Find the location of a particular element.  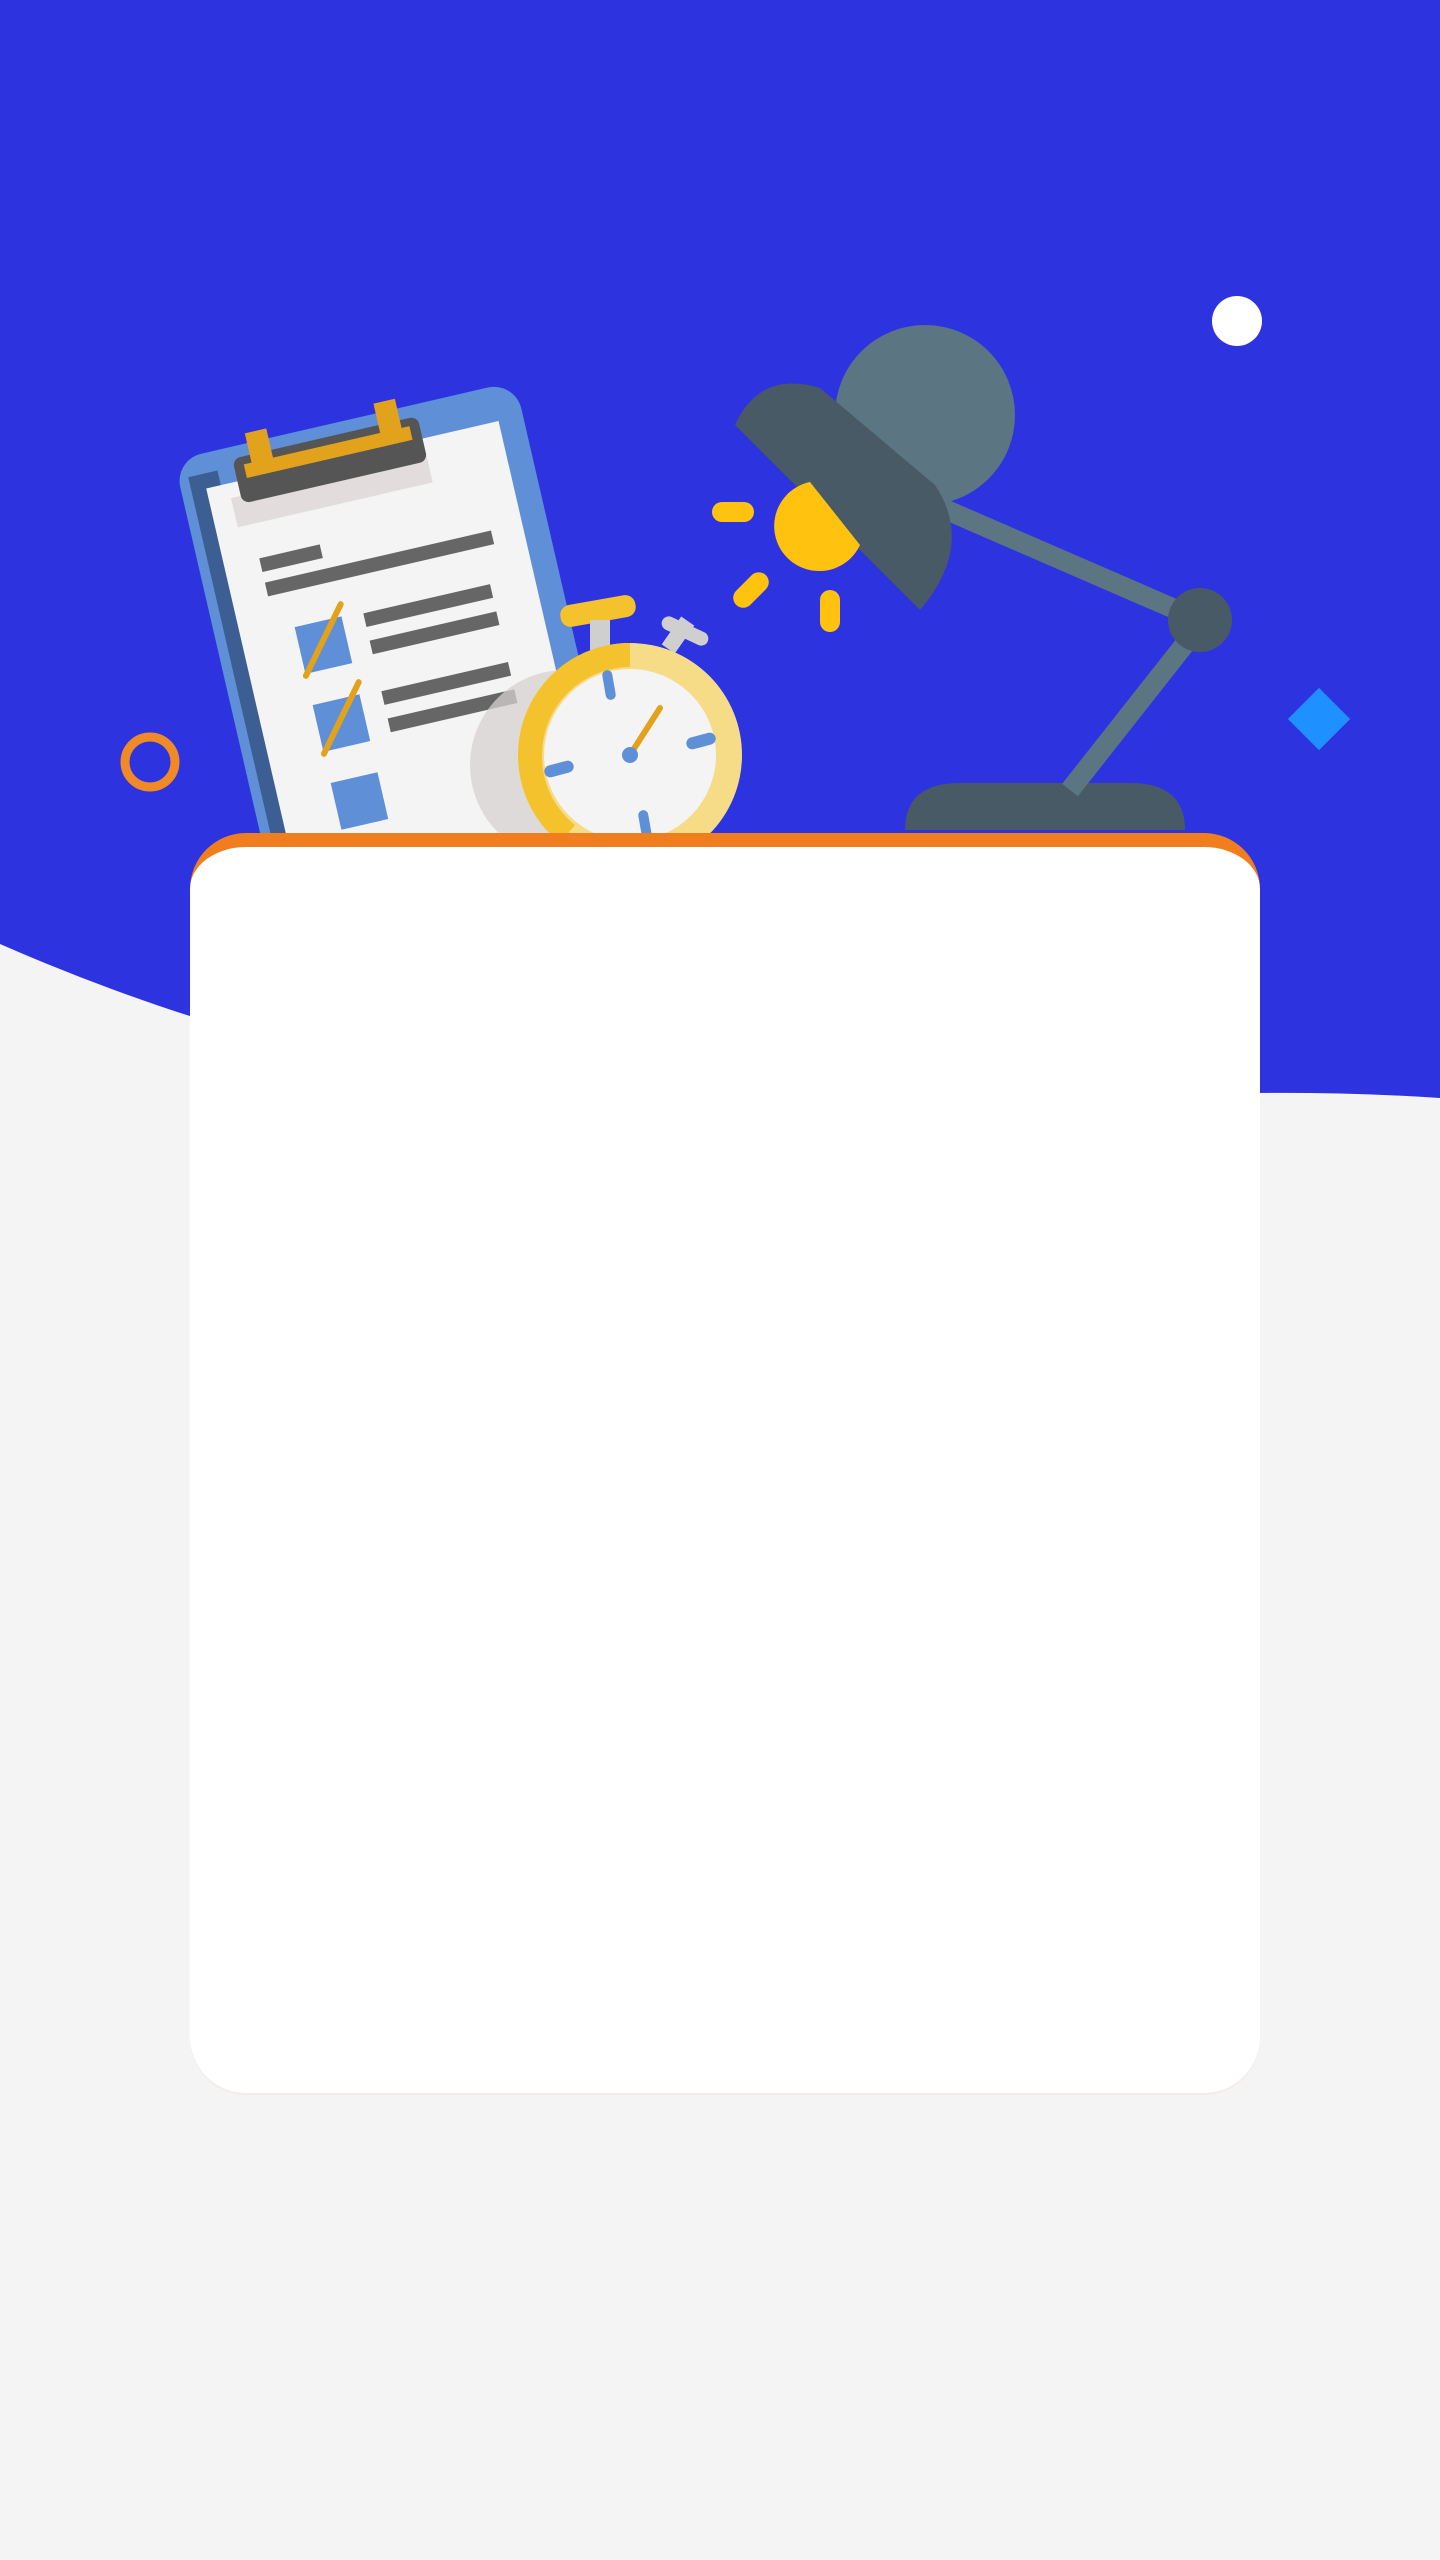

white-dot is located at coordinates (1237, 321).